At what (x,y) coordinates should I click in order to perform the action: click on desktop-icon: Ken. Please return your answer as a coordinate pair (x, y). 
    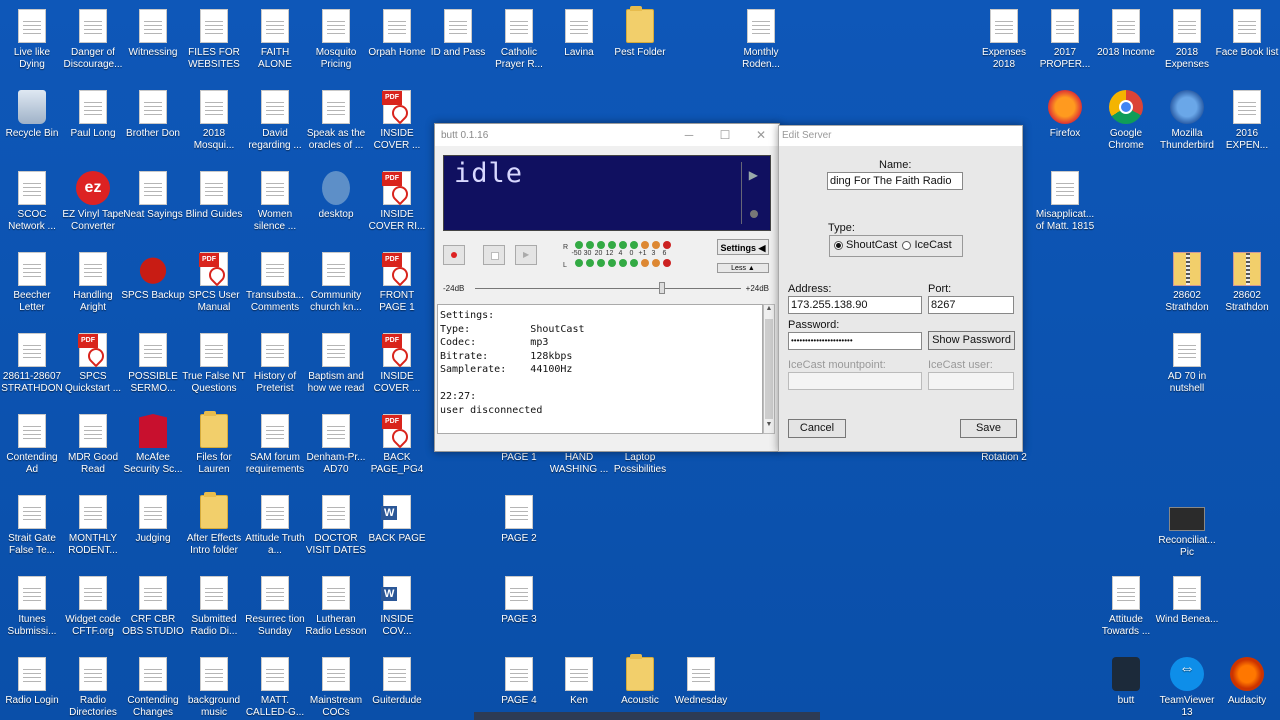
    Looking at the image, I should click on (579, 682).